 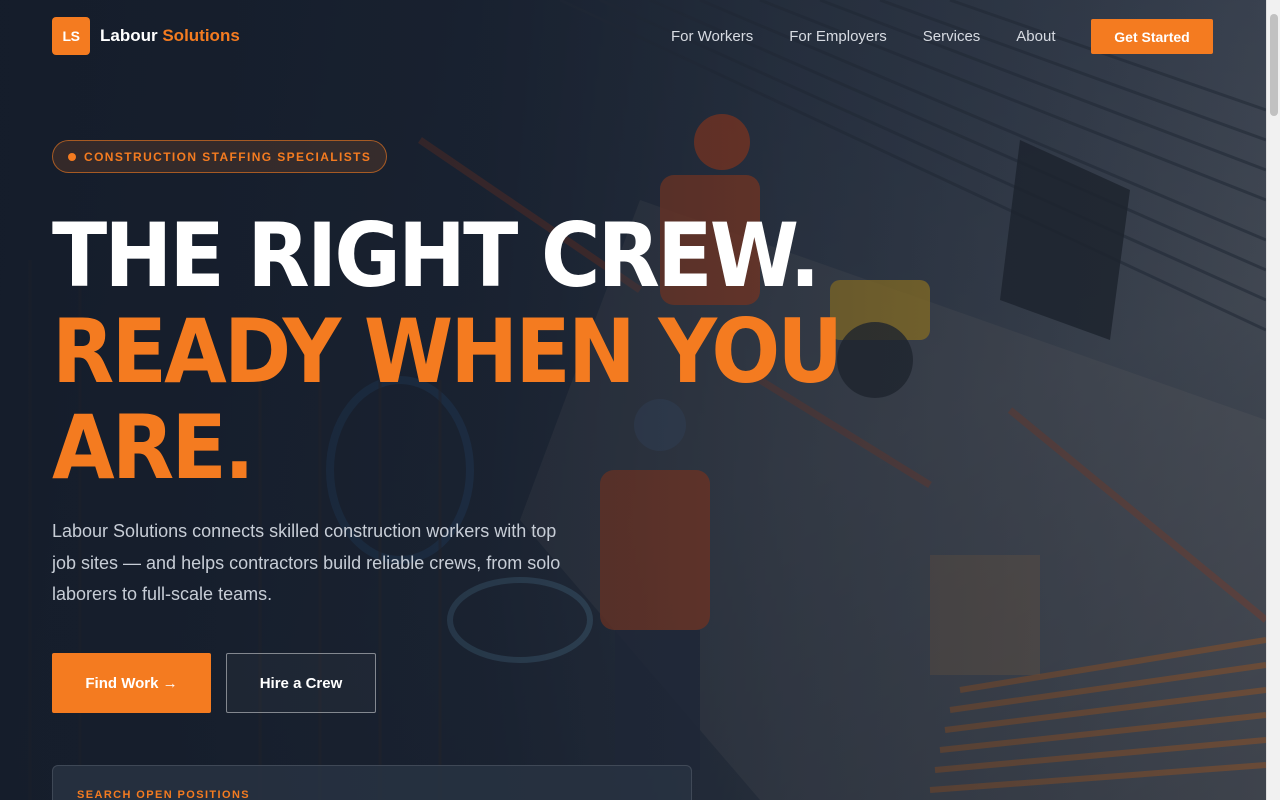 What do you see at coordinates (72, 156) in the screenshot?
I see `badge-dot-icon` at bounding box center [72, 156].